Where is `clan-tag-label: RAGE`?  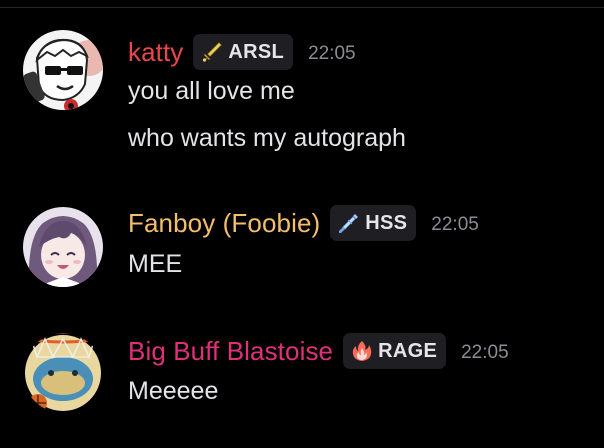 clan-tag-label: RAGE is located at coordinates (408, 350).